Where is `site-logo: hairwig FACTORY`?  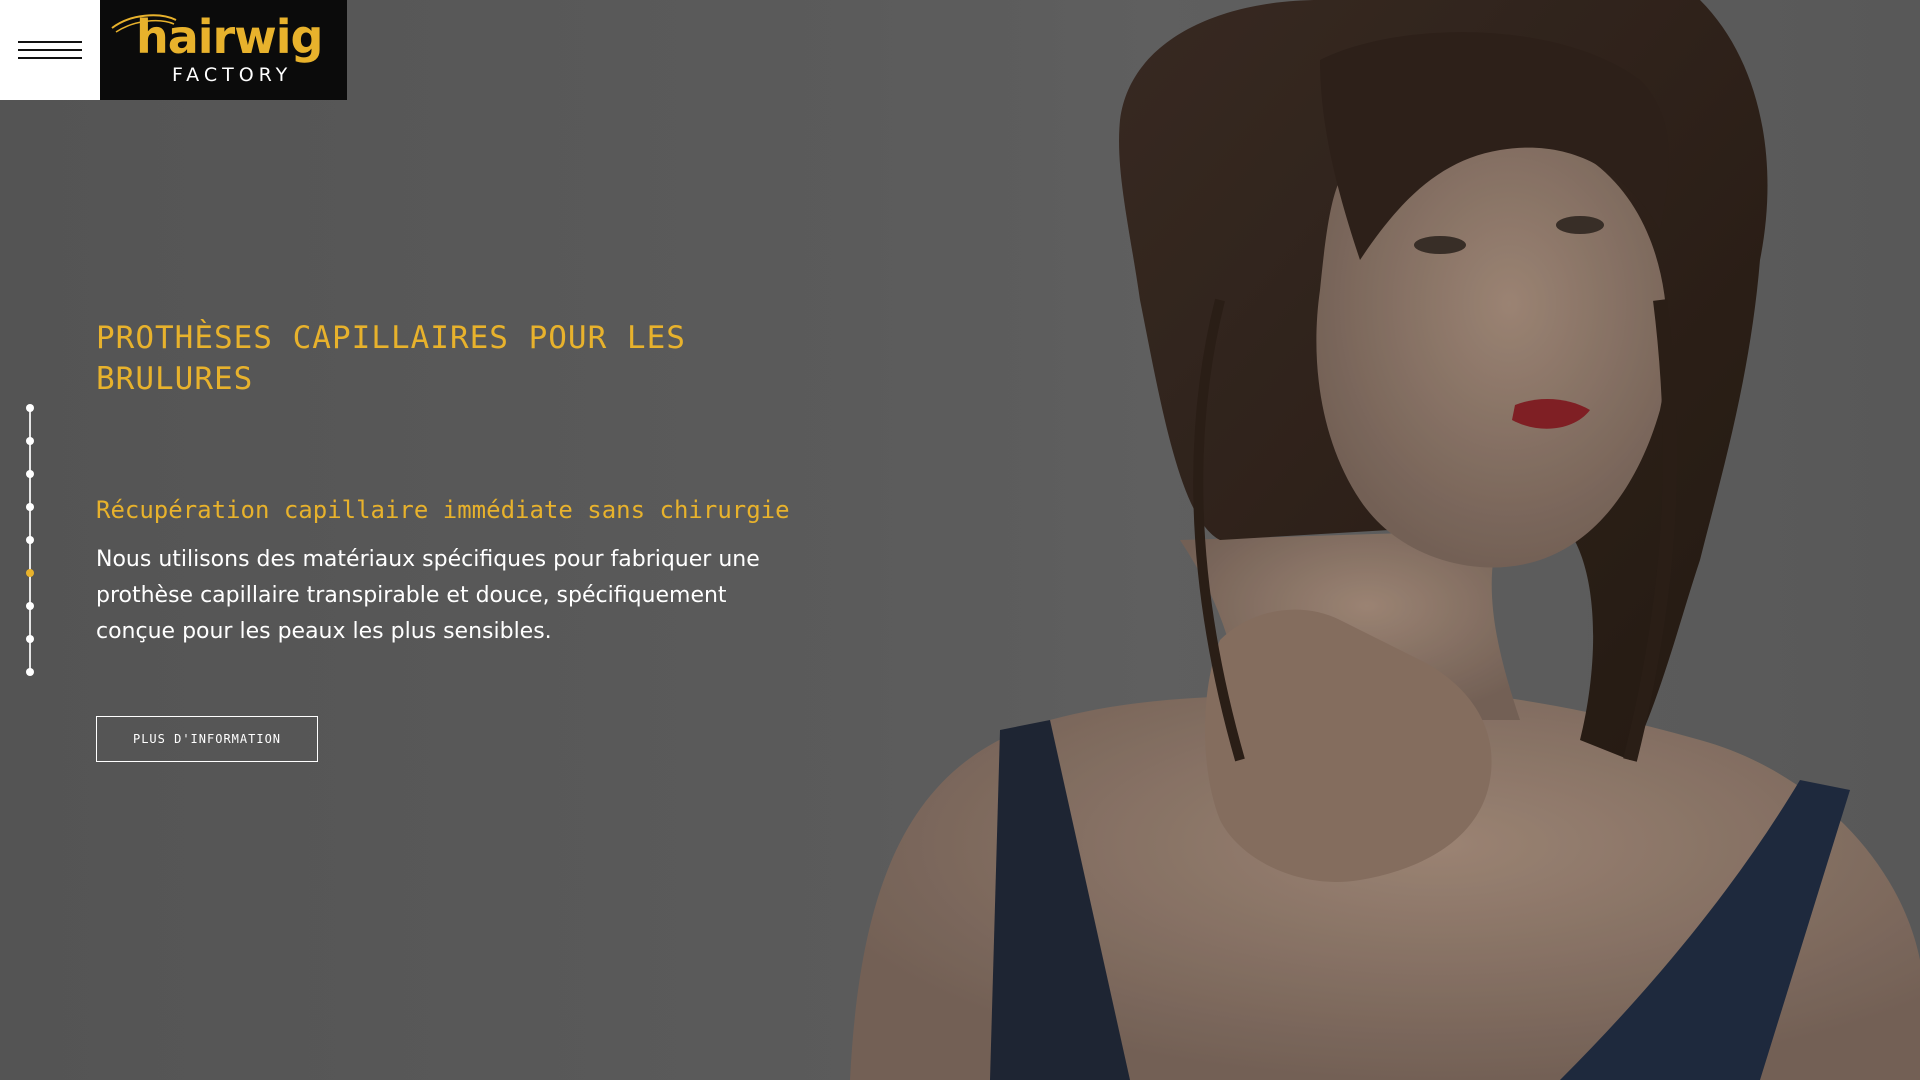 site-logo: hairwig FACTORY is located at coordinates (223, 50).